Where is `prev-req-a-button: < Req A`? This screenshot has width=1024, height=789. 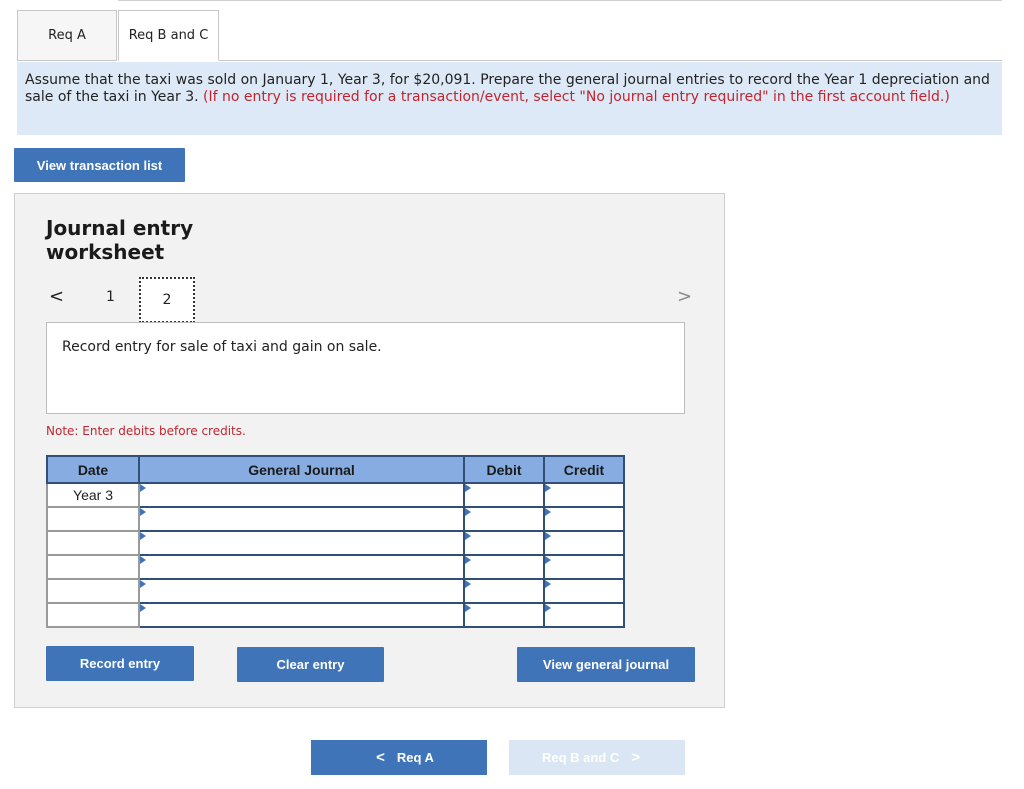
prev-req-a-button: < Req A is located at coordinates (399, 757).